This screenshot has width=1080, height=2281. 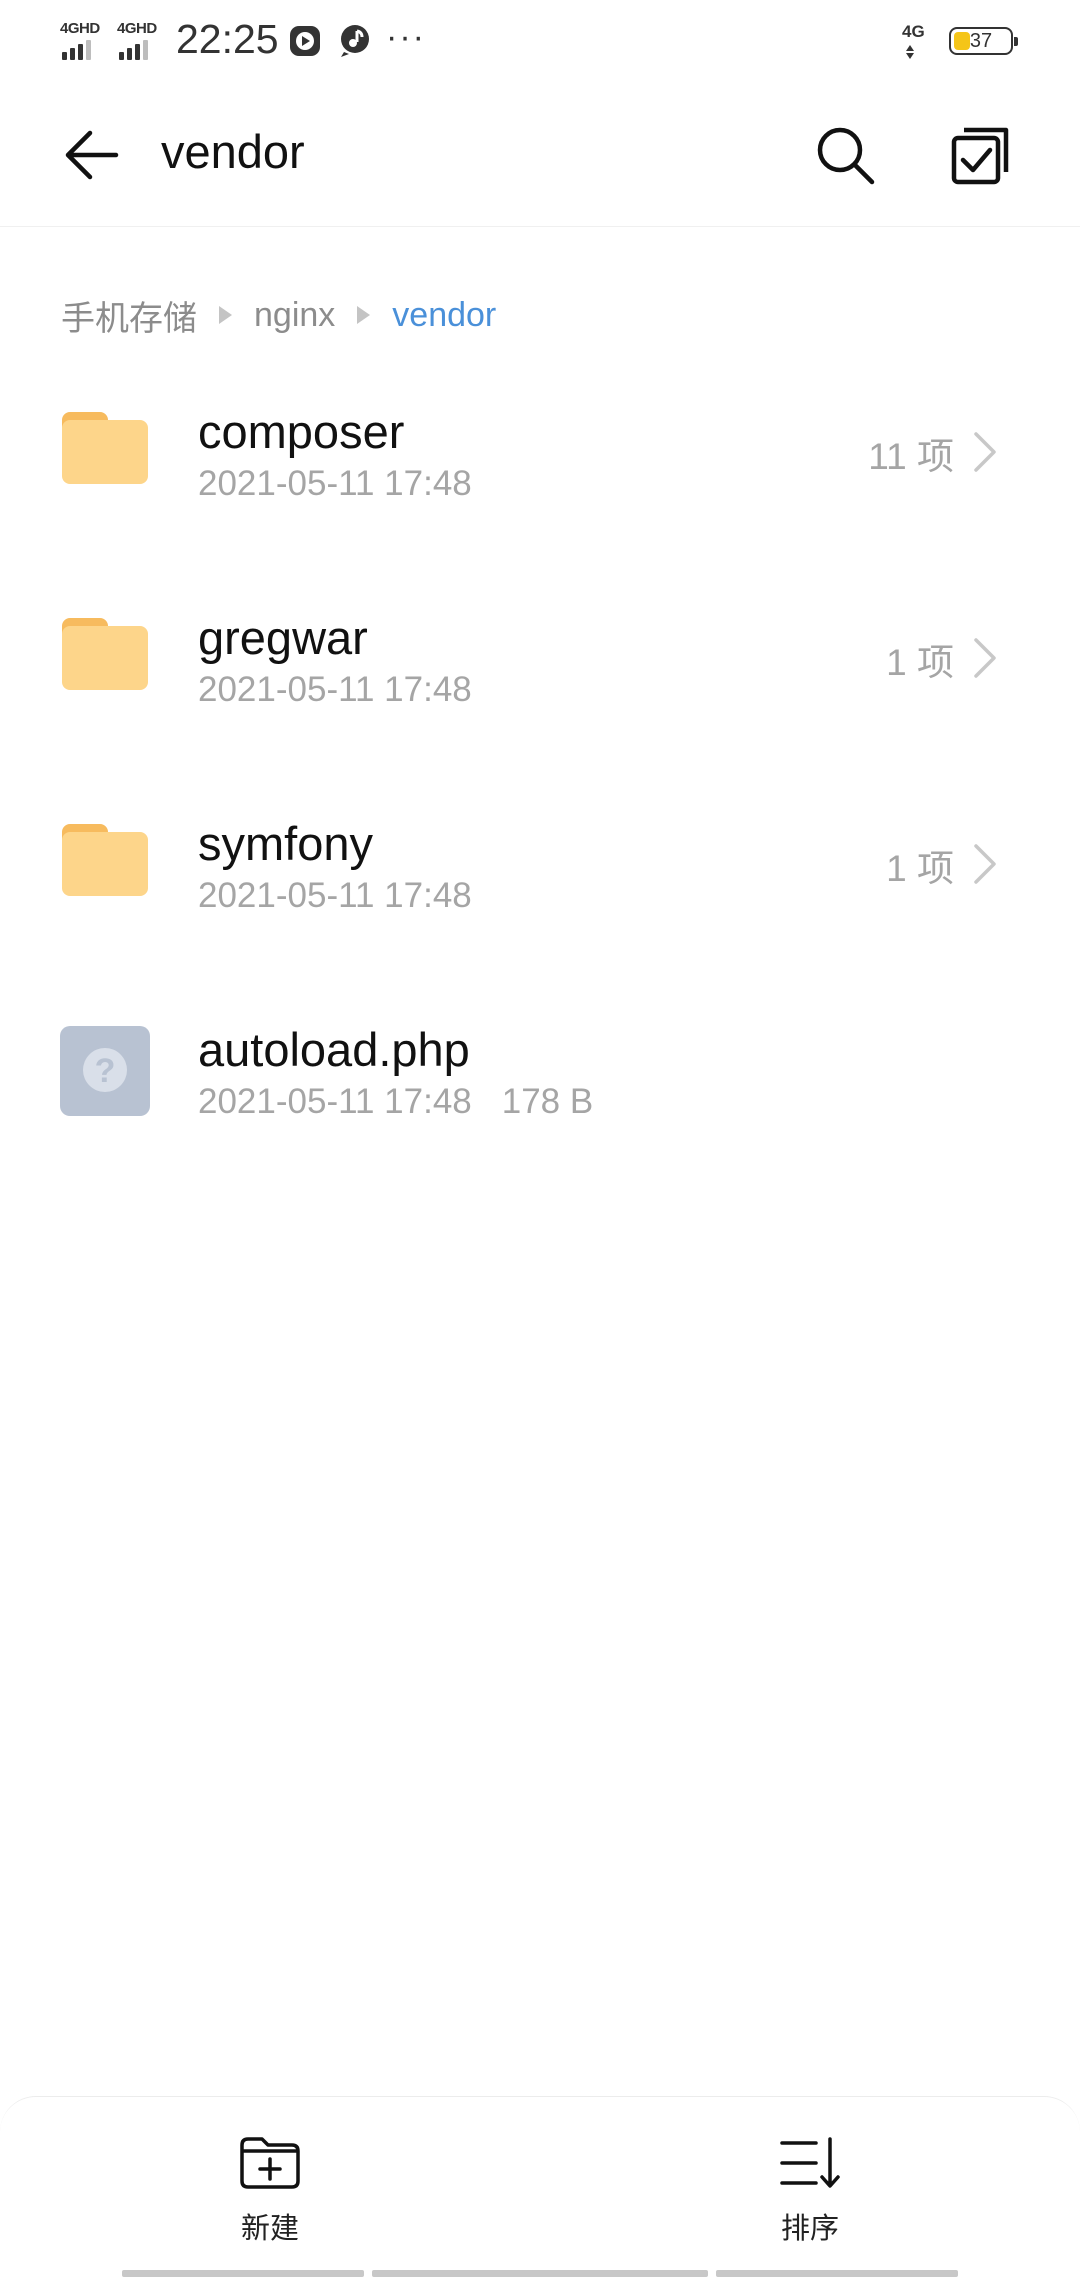 I want to click on gesture-navigation-bar, so click(x=540, y=2274).